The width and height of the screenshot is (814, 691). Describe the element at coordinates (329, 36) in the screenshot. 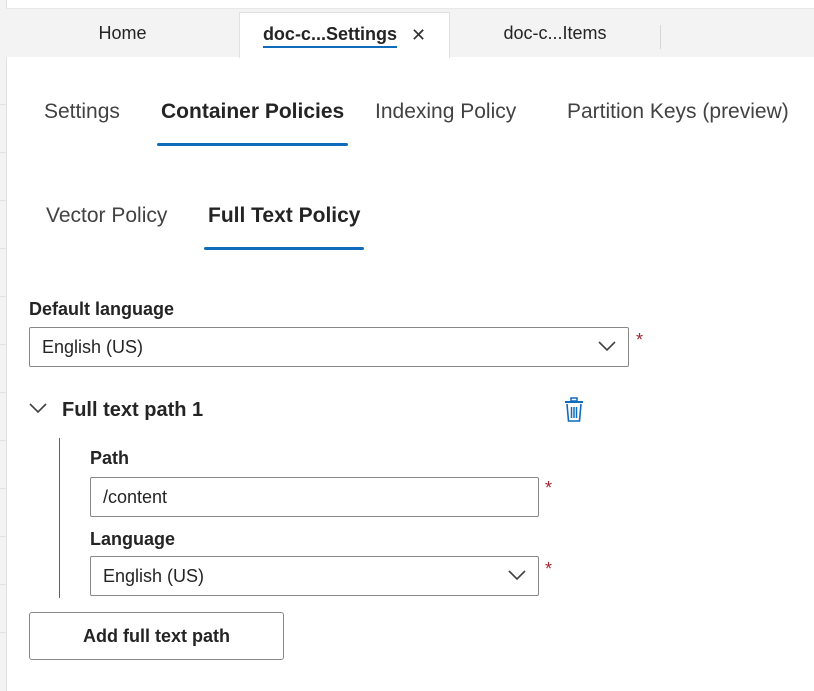

I see `tab-label: doc-c...Settings` at that location.